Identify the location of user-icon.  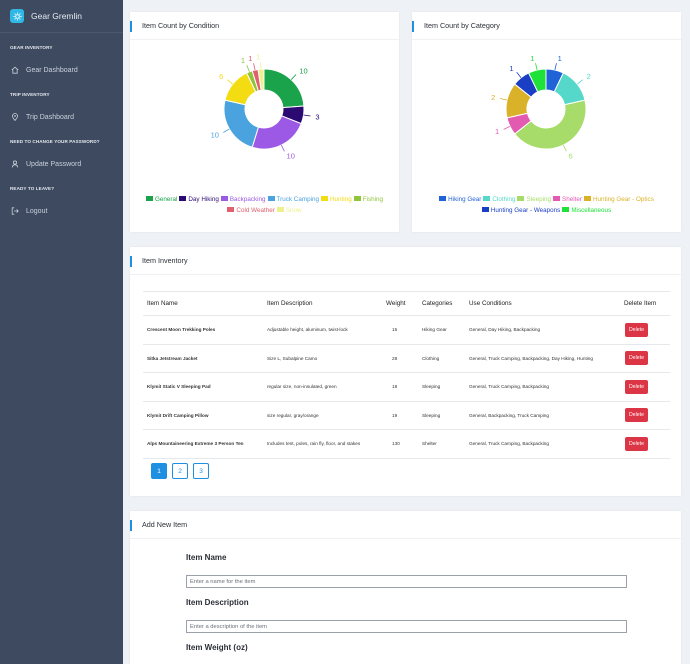
(15, 164).